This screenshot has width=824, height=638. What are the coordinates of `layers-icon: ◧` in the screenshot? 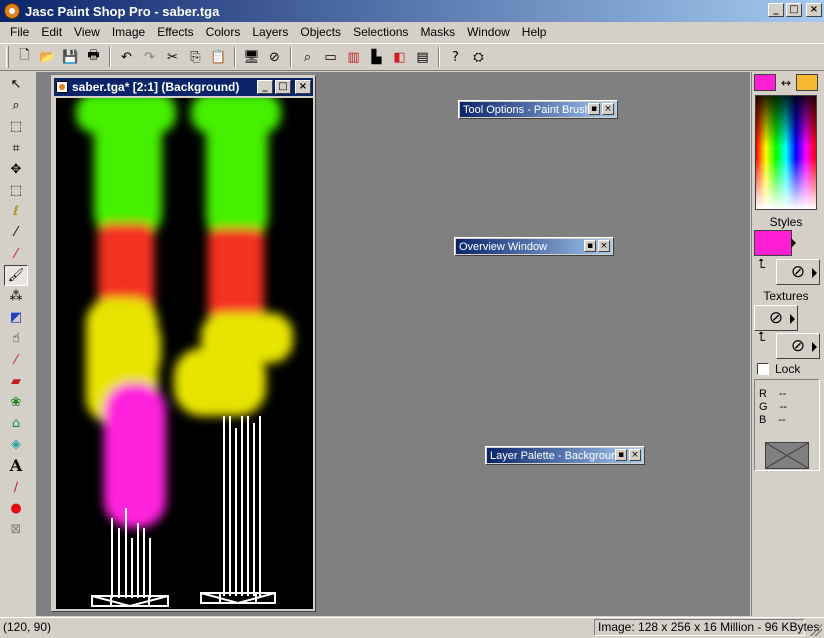 It's located at (399, 57).